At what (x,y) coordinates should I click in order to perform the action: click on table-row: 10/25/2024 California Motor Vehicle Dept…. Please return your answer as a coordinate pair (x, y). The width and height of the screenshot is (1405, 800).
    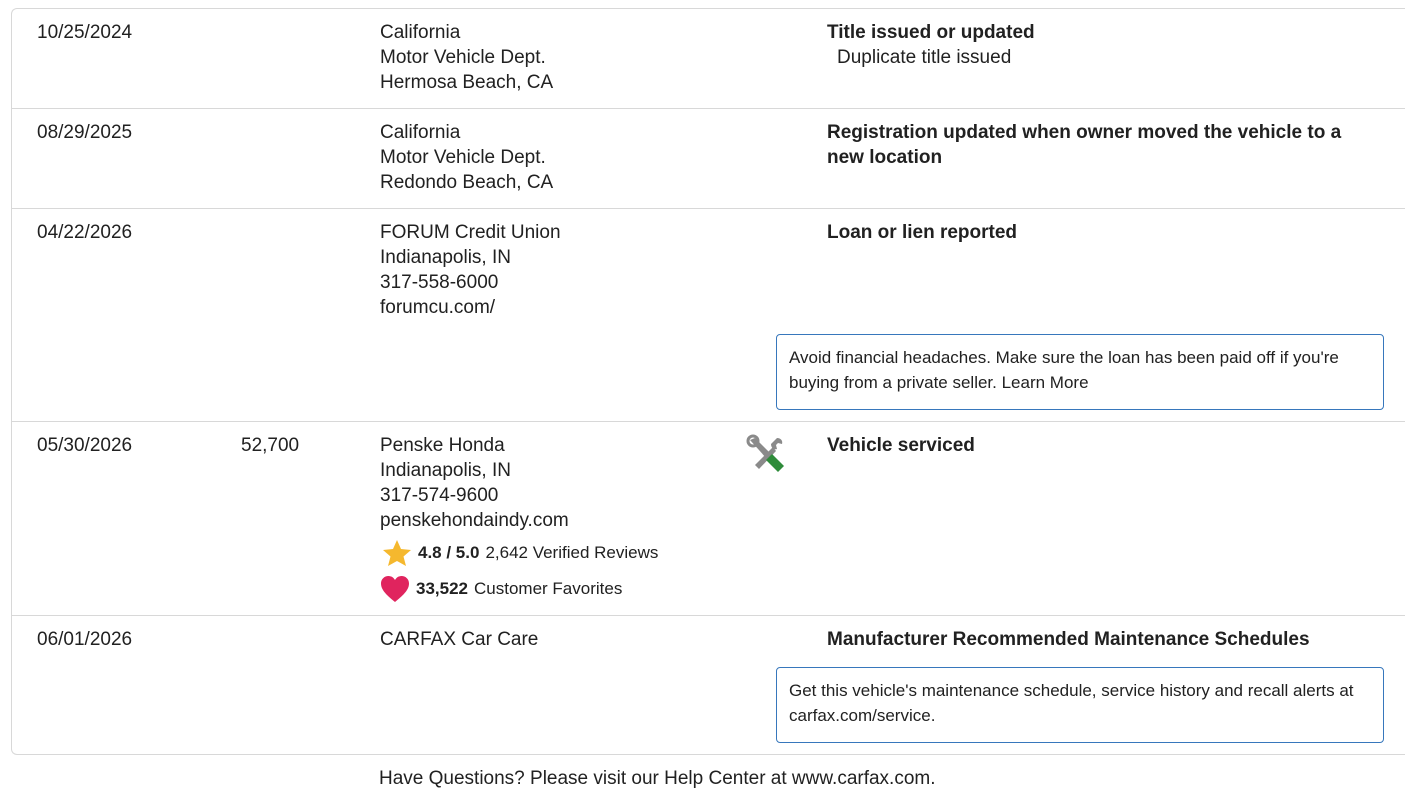
    Looking at the image, I should click on (708, 58).